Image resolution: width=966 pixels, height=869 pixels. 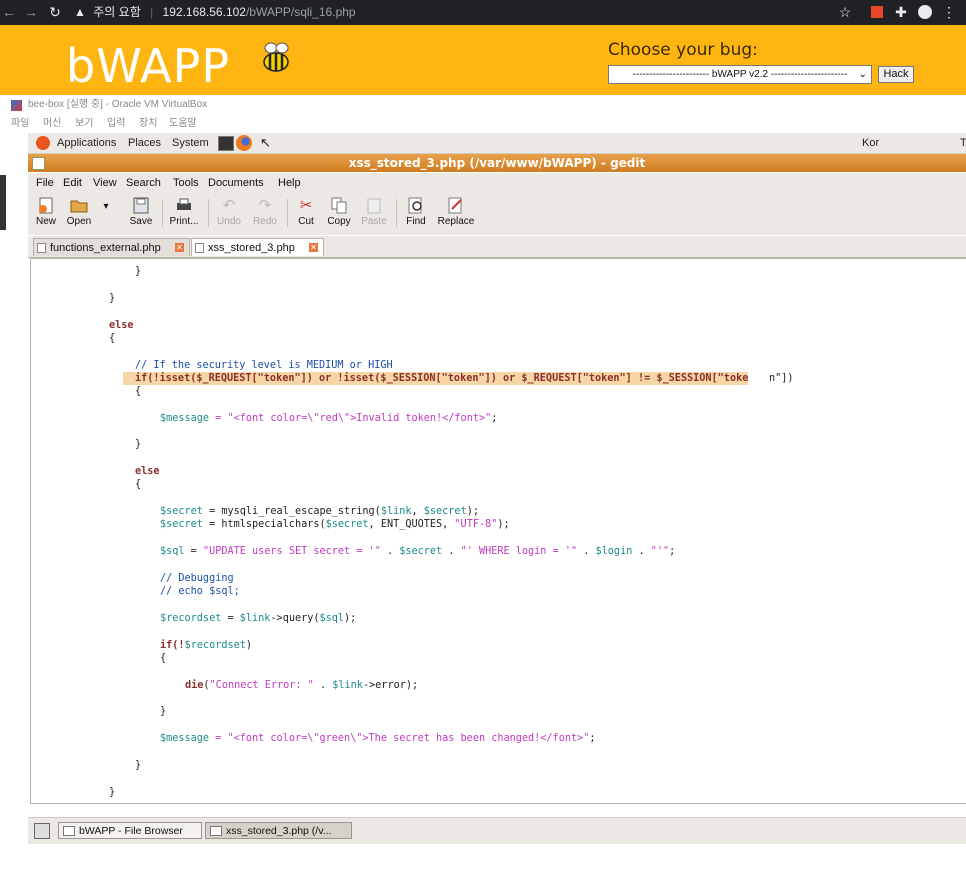 What do you see at coordinates (896, 74) in the screenshot?
I see `hack-button: Hack` at bounding box center [896, 74].